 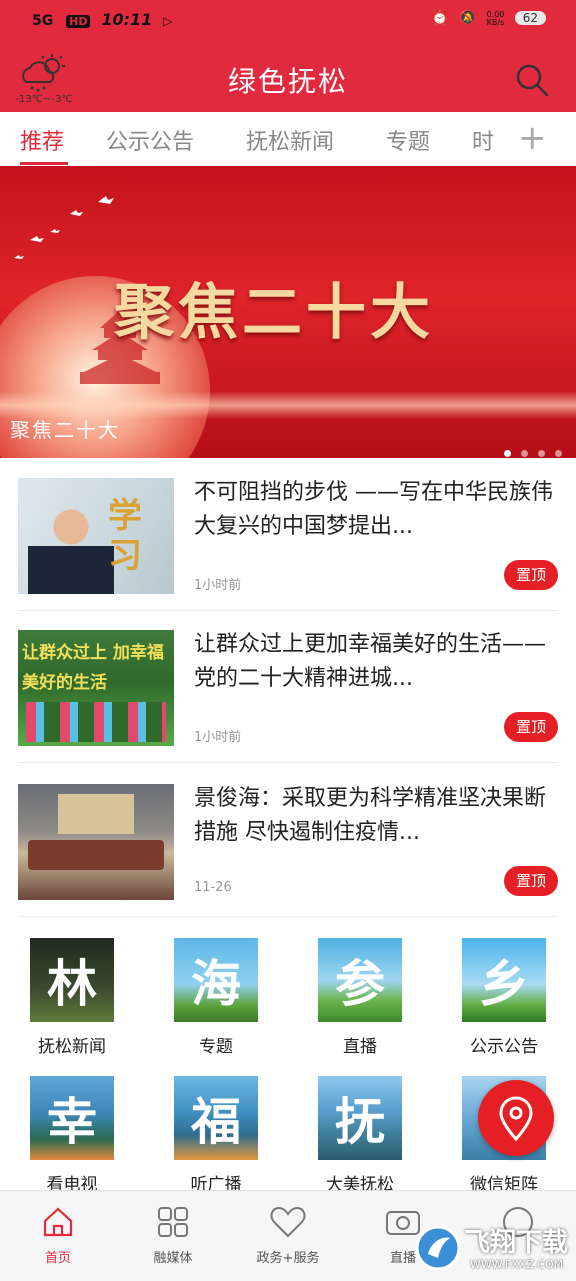 What do you see at coordinates (173, 1258) in the screenshot?
I see `tabbar-label: 融媒体` at bounding box center [173, 1258].